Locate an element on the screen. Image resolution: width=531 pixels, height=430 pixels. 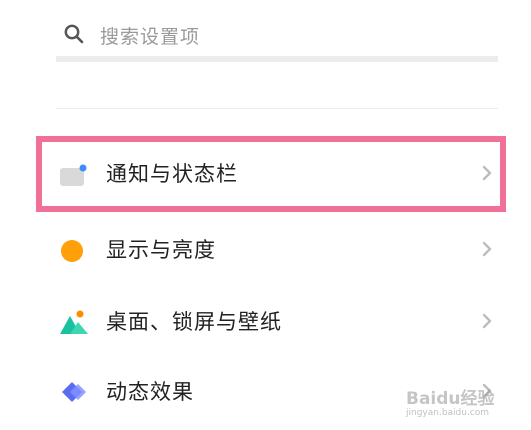
search-bar: 搜索设置项 is located at coordinates (277, 38).